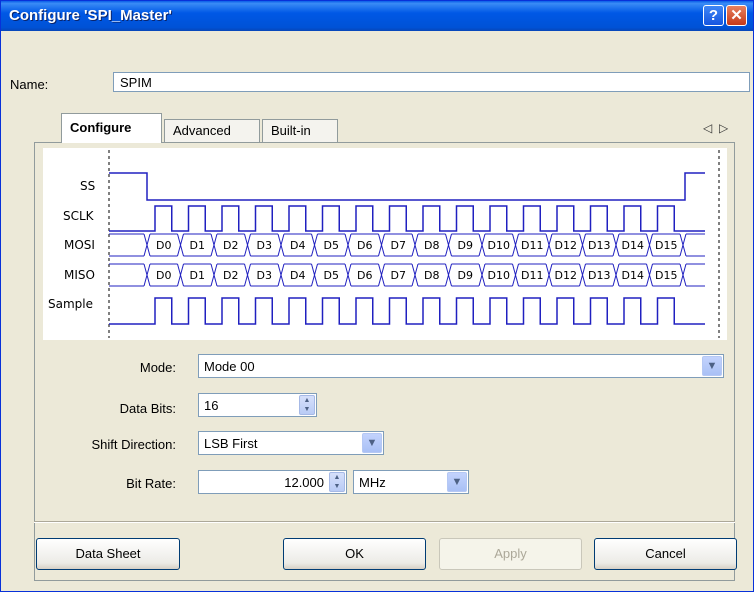  I want to click on tab-scroll-right-icon: ▷, so click(723, 128).